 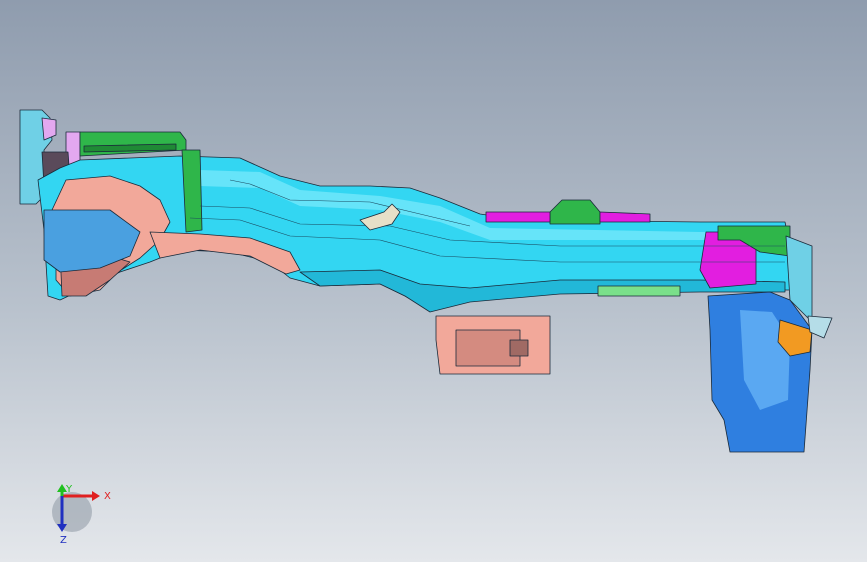 What do you see at coordinates (69, 489) in the screenshot?
I see `y-axis-label: Y` at bounding box center [69, 489].